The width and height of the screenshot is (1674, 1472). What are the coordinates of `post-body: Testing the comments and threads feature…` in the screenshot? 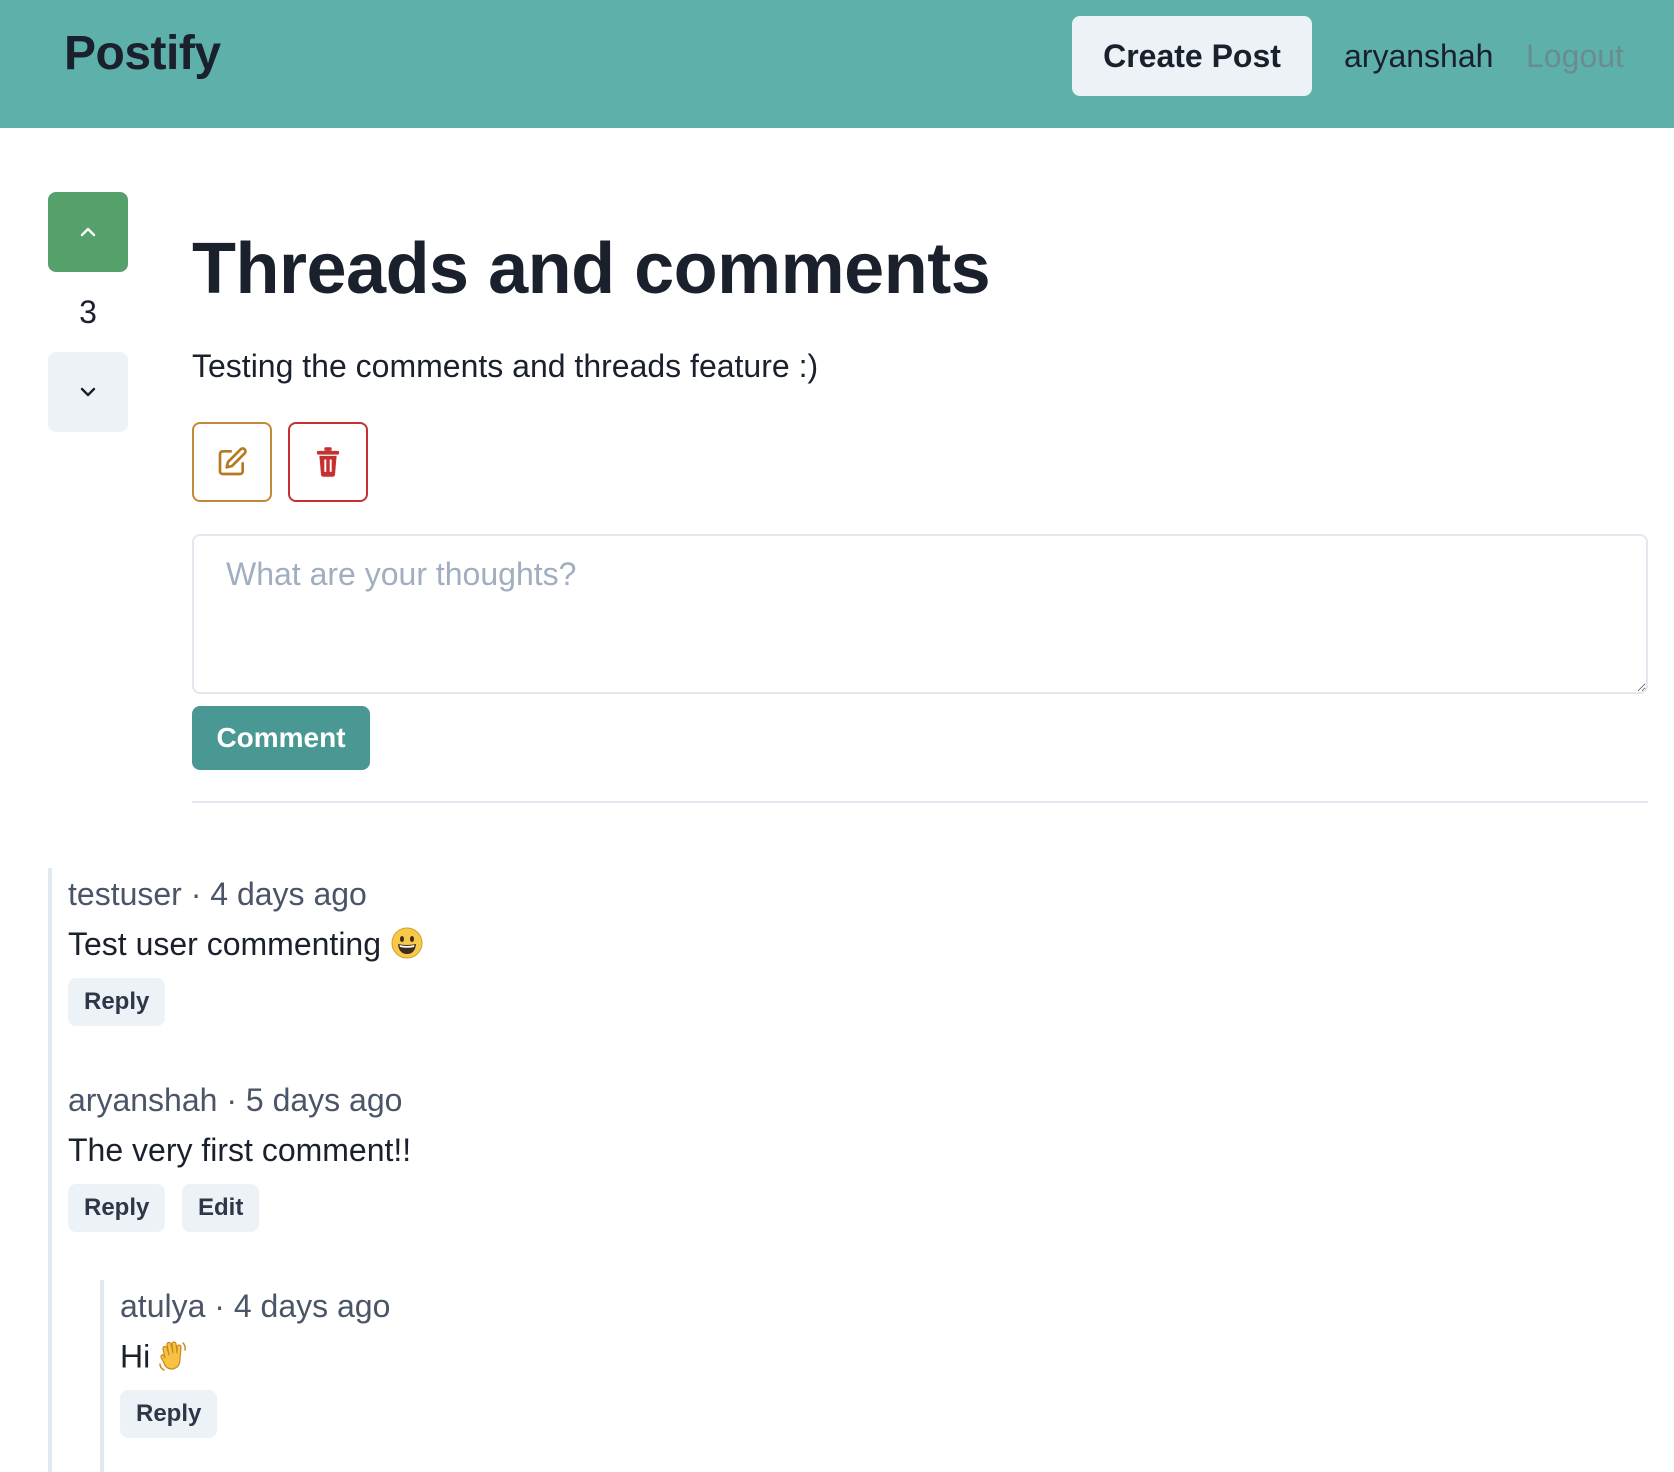 It's located at (505, 366).